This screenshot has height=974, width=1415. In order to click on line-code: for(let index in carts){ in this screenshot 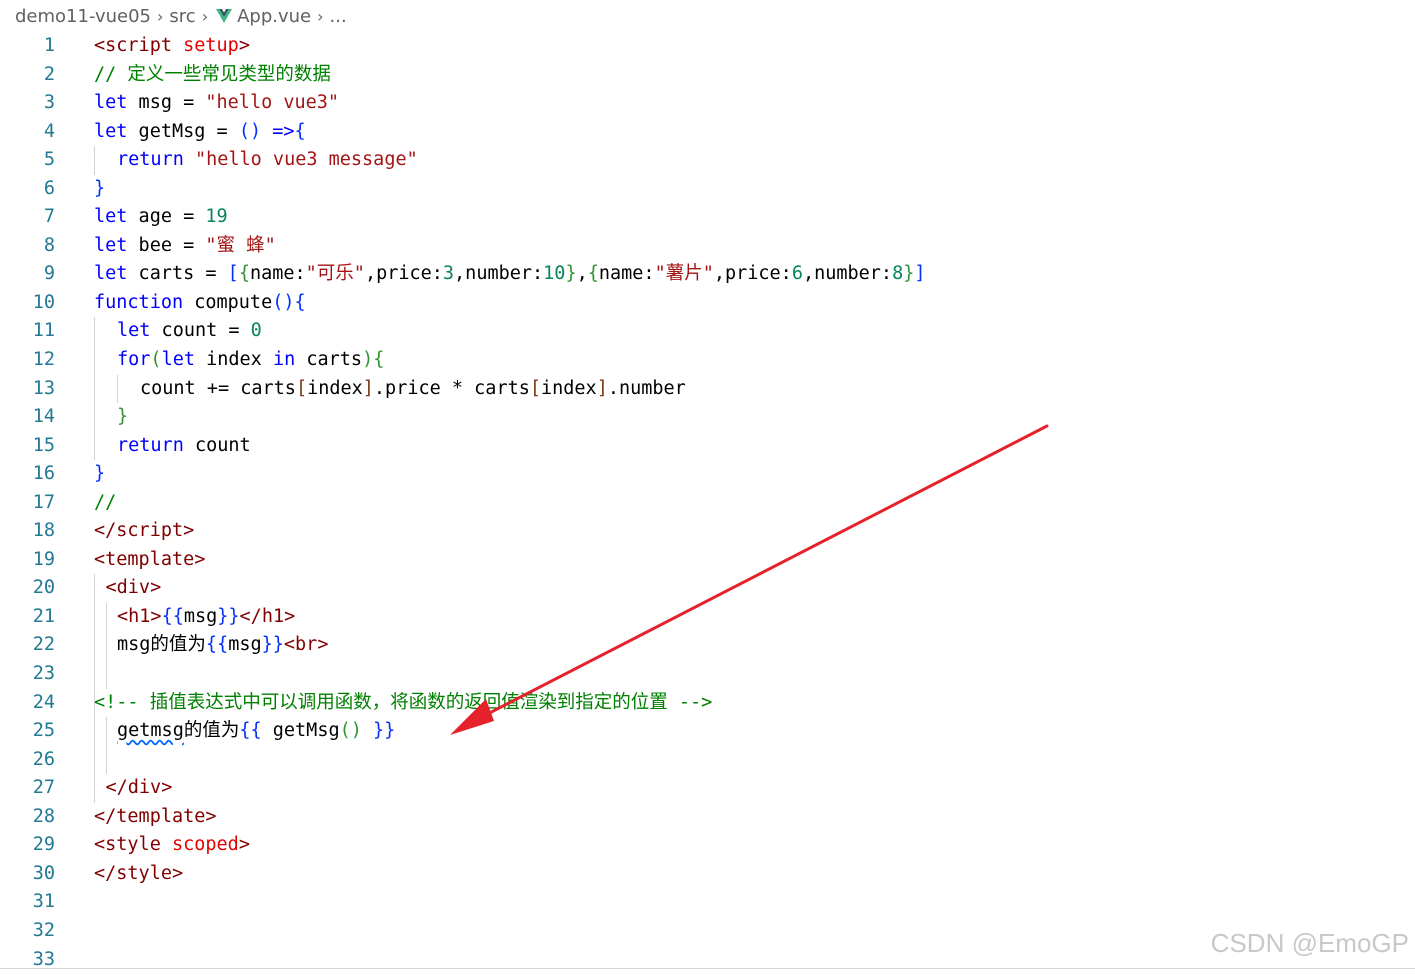, I will do `click(250, 360)`.